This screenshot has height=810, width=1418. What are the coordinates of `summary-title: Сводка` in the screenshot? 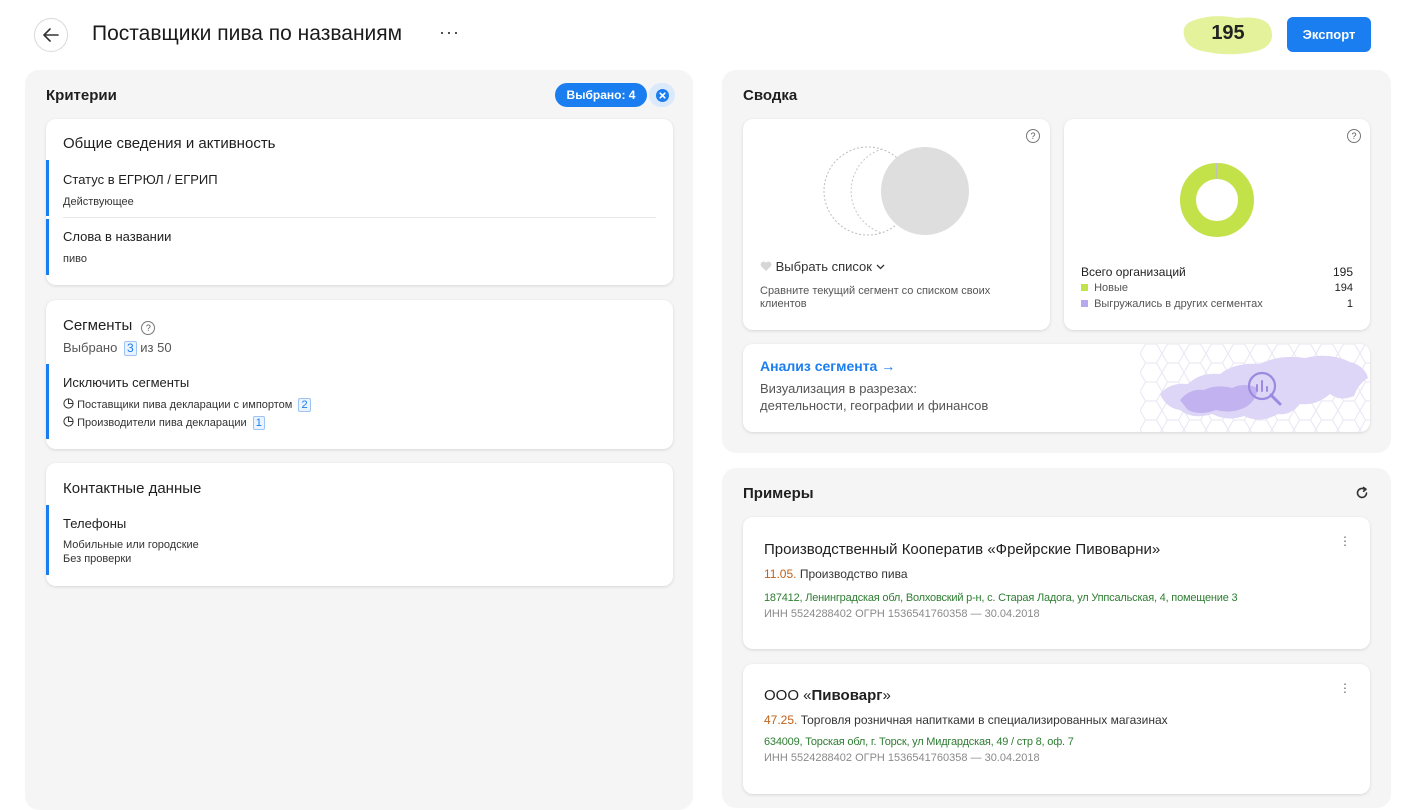 It's located at (770, 95).